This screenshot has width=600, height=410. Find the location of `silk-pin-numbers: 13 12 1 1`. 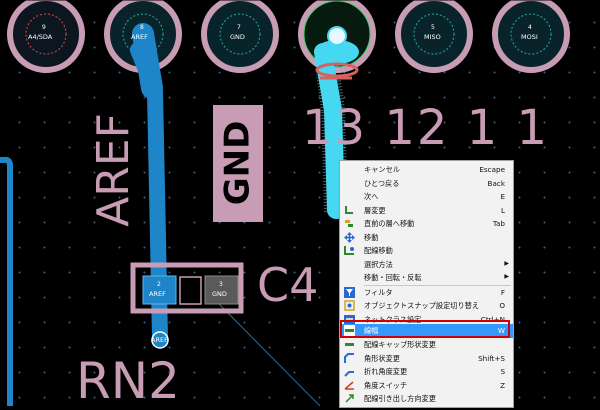

silk-pin-numbers: 13 12 1 1 is located at coordinates (426, 128).